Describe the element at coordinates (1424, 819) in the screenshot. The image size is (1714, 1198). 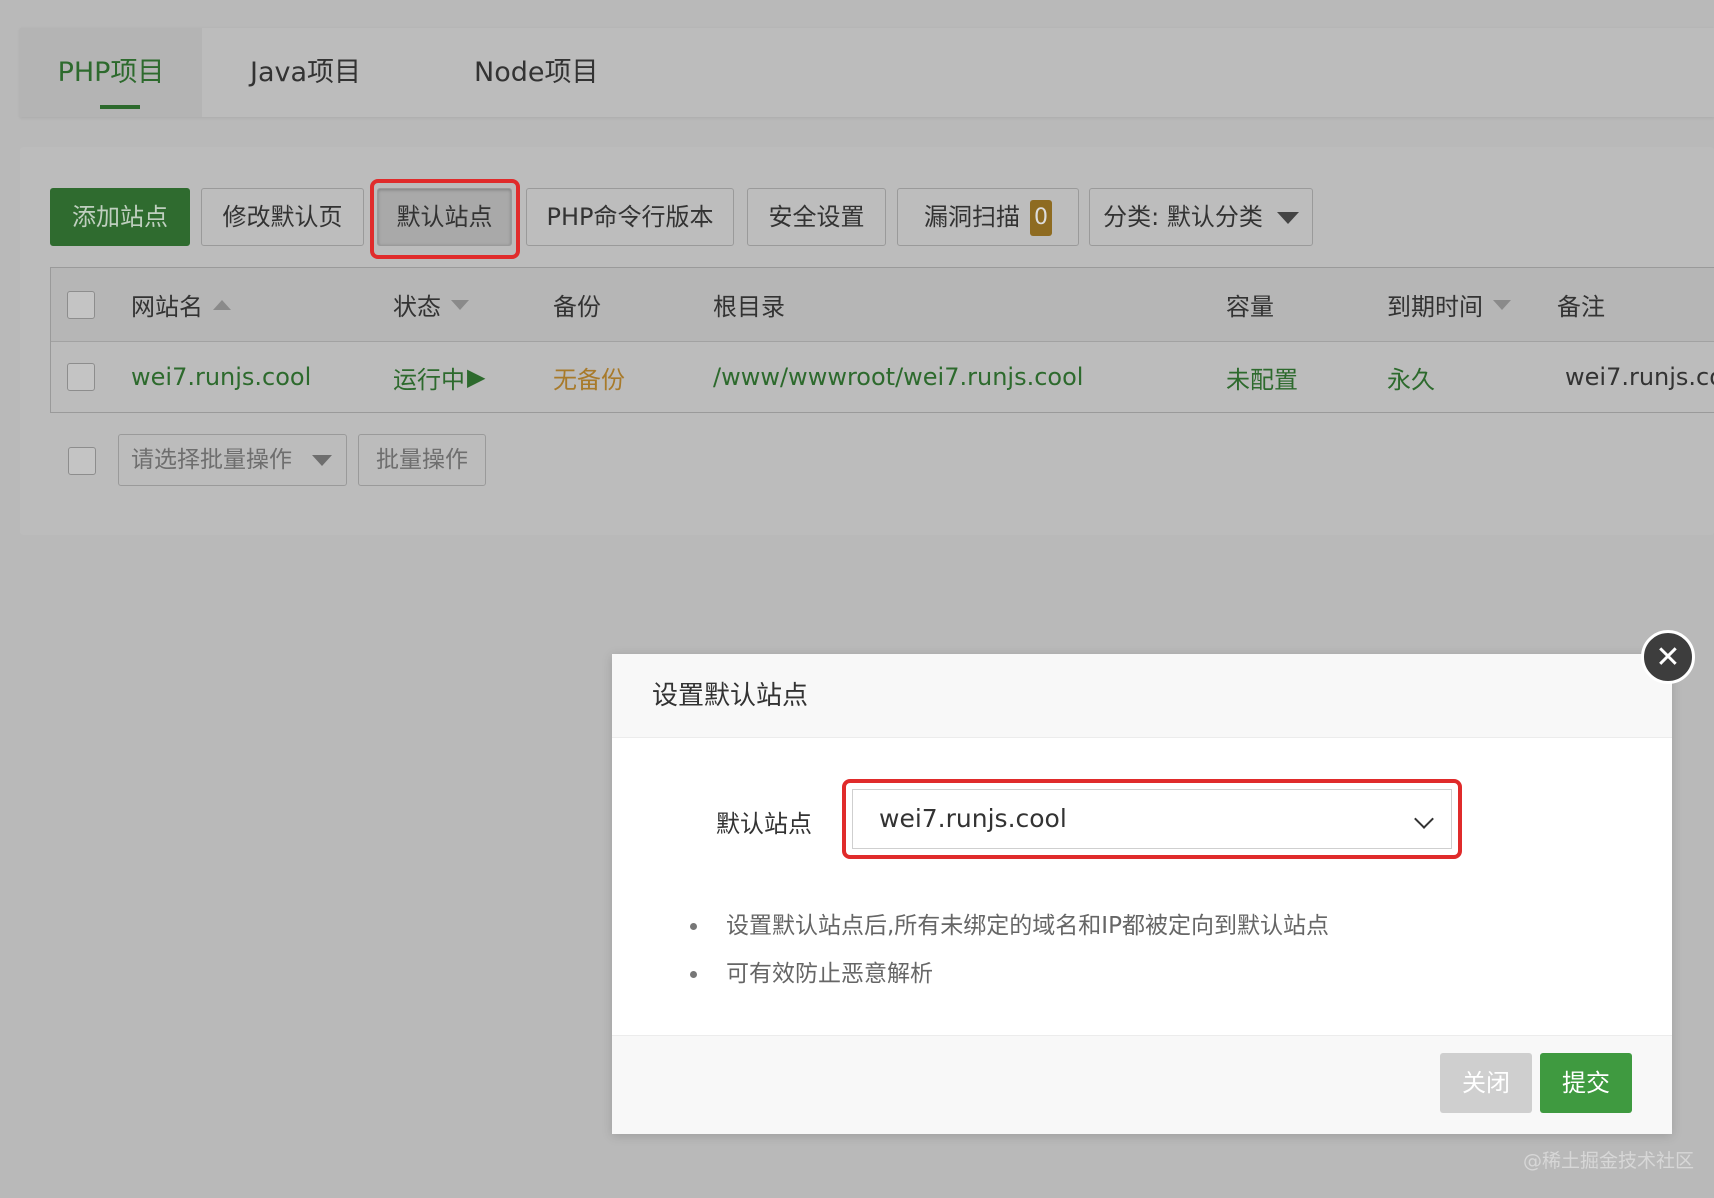
I see `chevron-down-icon` at that location.